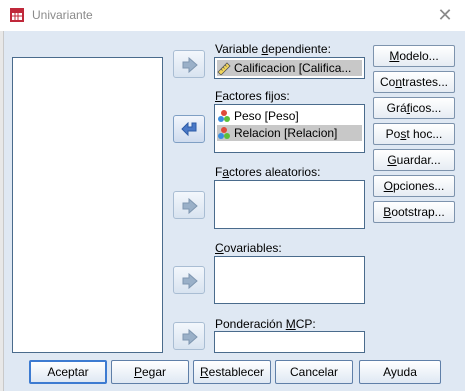 This screenshot has height=391, width=465. I want to click on move-from-fixed-factors-button, so click(189, 129).